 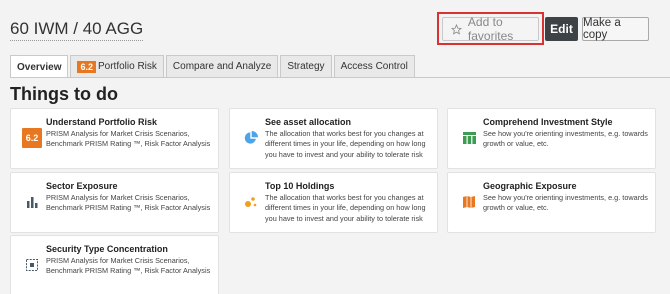 I want to click on tab-access-control: Access Control, so click(x=374, y=66).